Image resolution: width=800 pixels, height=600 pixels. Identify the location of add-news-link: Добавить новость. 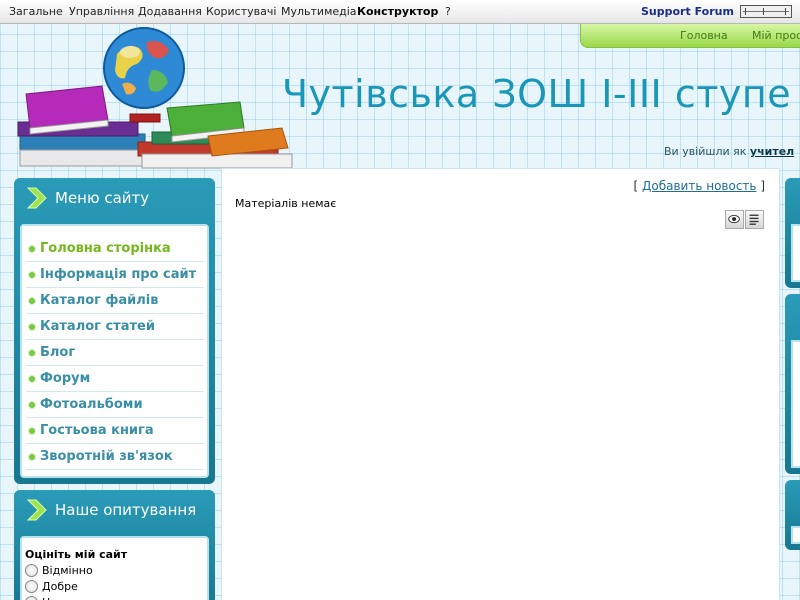
(699, 186).